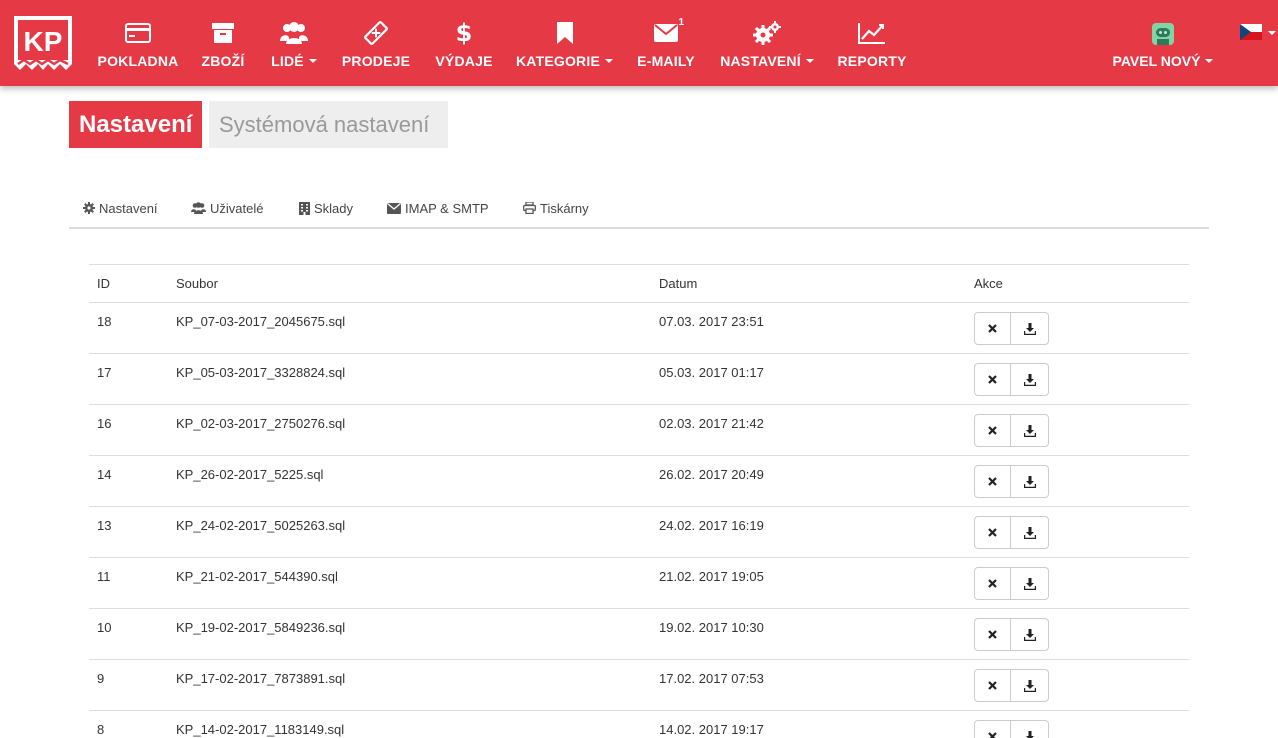  I want to click on tab-imap-smtp: IMAP & SMTP, so click(438, 208).